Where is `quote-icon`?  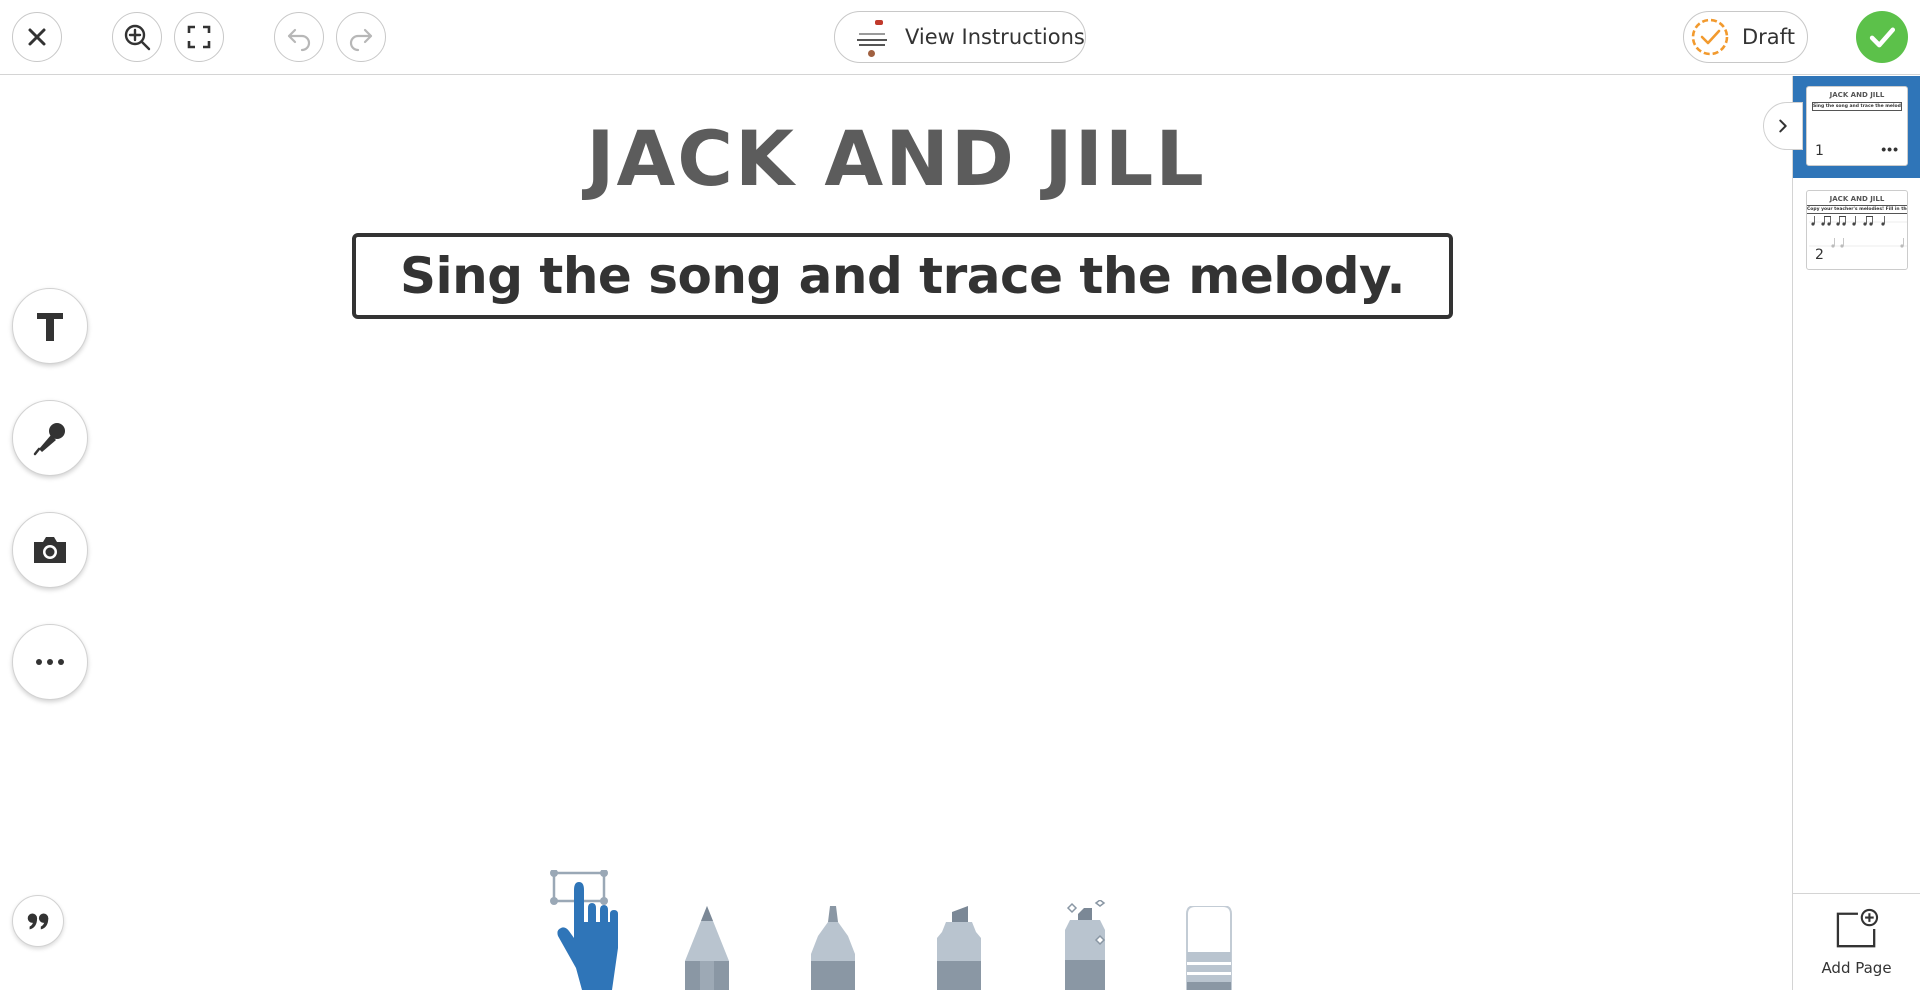 quote-icon is located at coordinates (38, 921).